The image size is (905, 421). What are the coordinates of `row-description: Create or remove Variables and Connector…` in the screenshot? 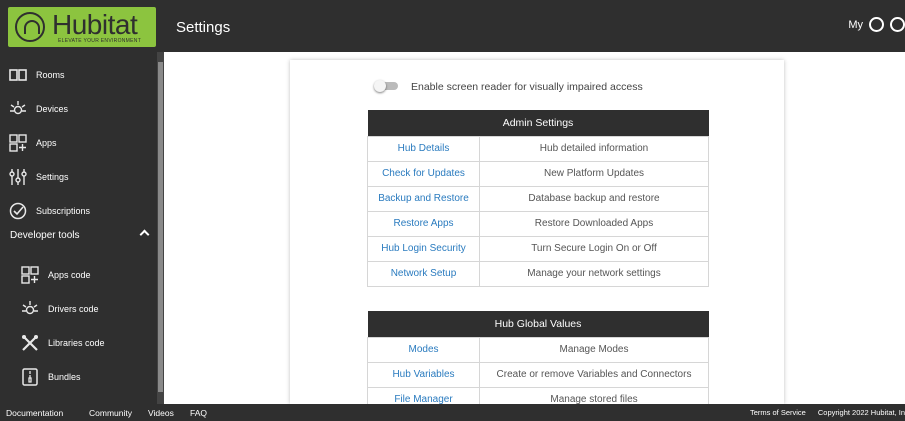 It's located at (594, 374).